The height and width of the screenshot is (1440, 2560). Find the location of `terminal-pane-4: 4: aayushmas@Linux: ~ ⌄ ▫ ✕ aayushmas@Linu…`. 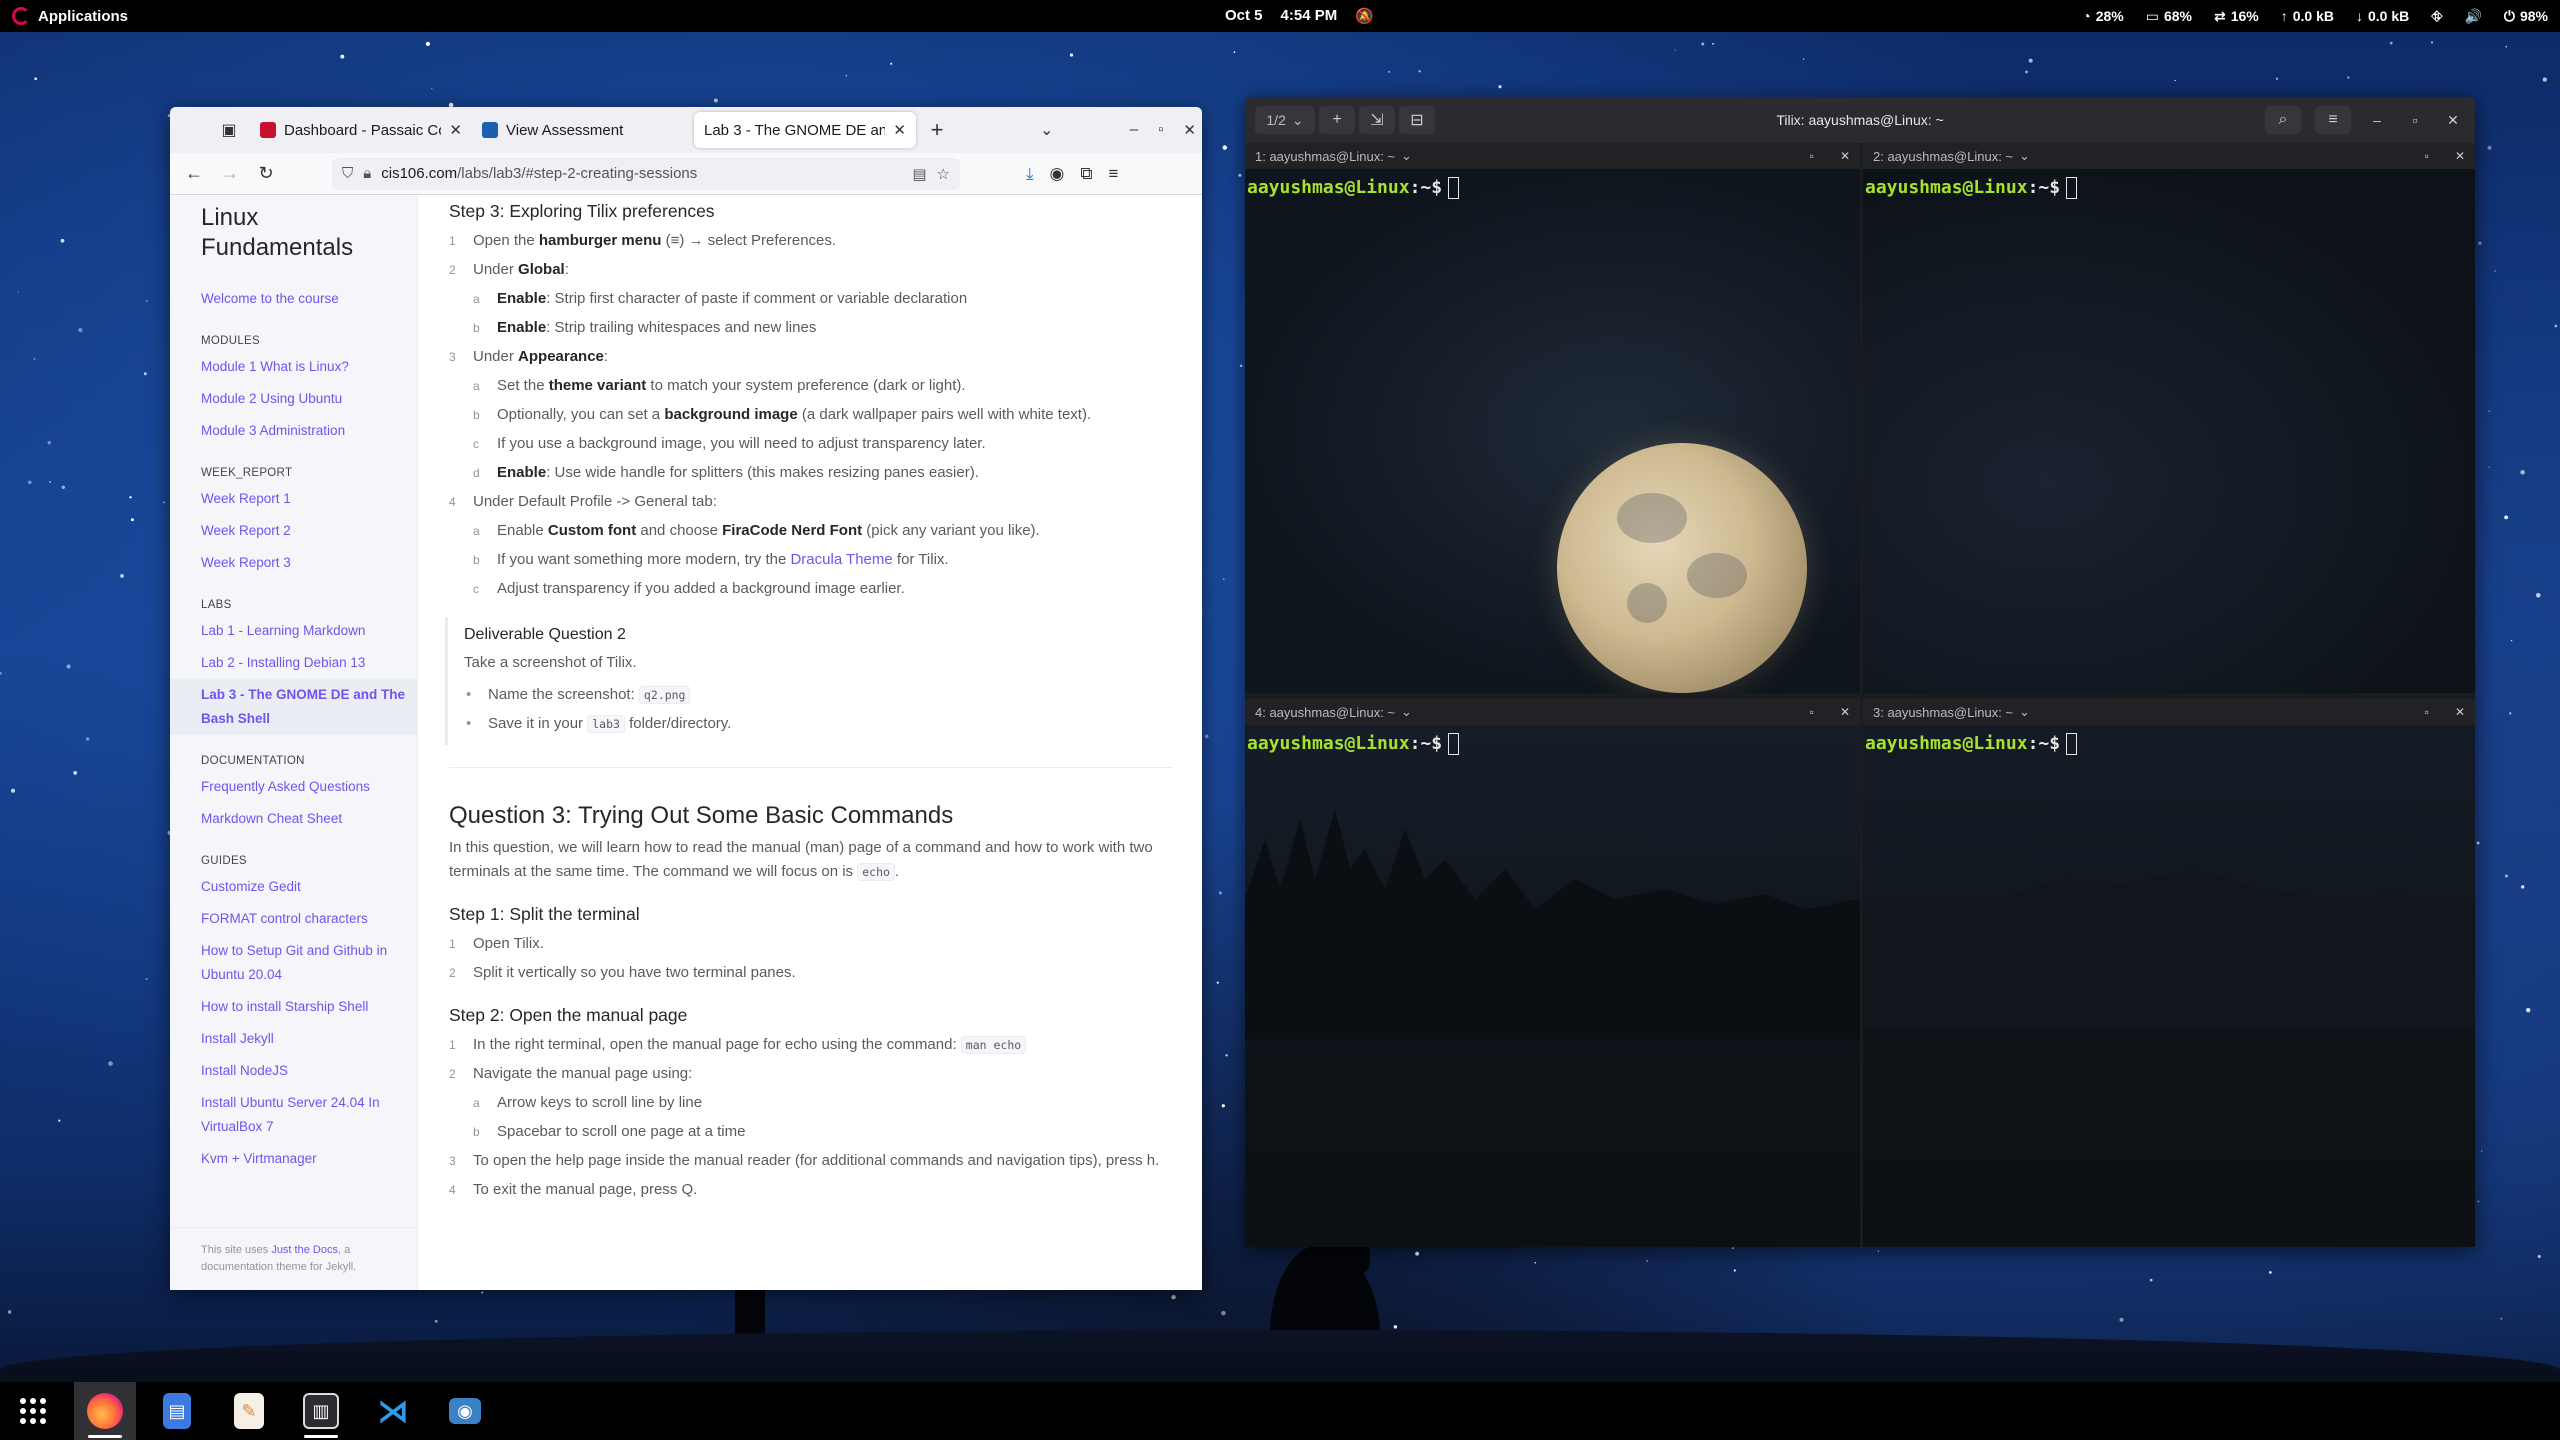

terminal-pane-4: 4: aayushmas@Linux: ~ ⌄ ▫ ✕ aayushmas@Linu… is located at coordinates (1552, 973).